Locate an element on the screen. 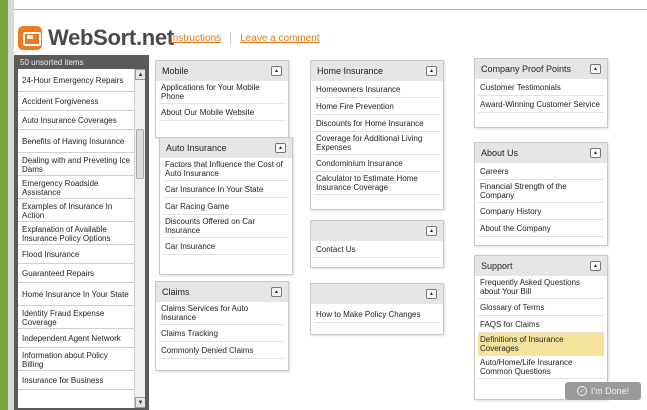  group-title: Mobile is located at coordinates (175, 71).